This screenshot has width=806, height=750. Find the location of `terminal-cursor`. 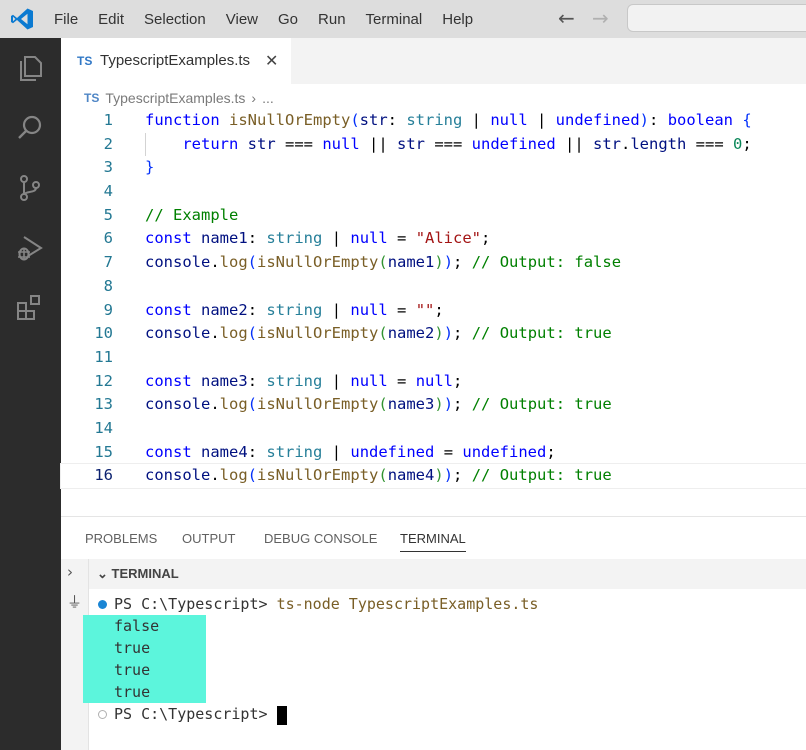

terminal-cursor is located at coordinates (282, 715).